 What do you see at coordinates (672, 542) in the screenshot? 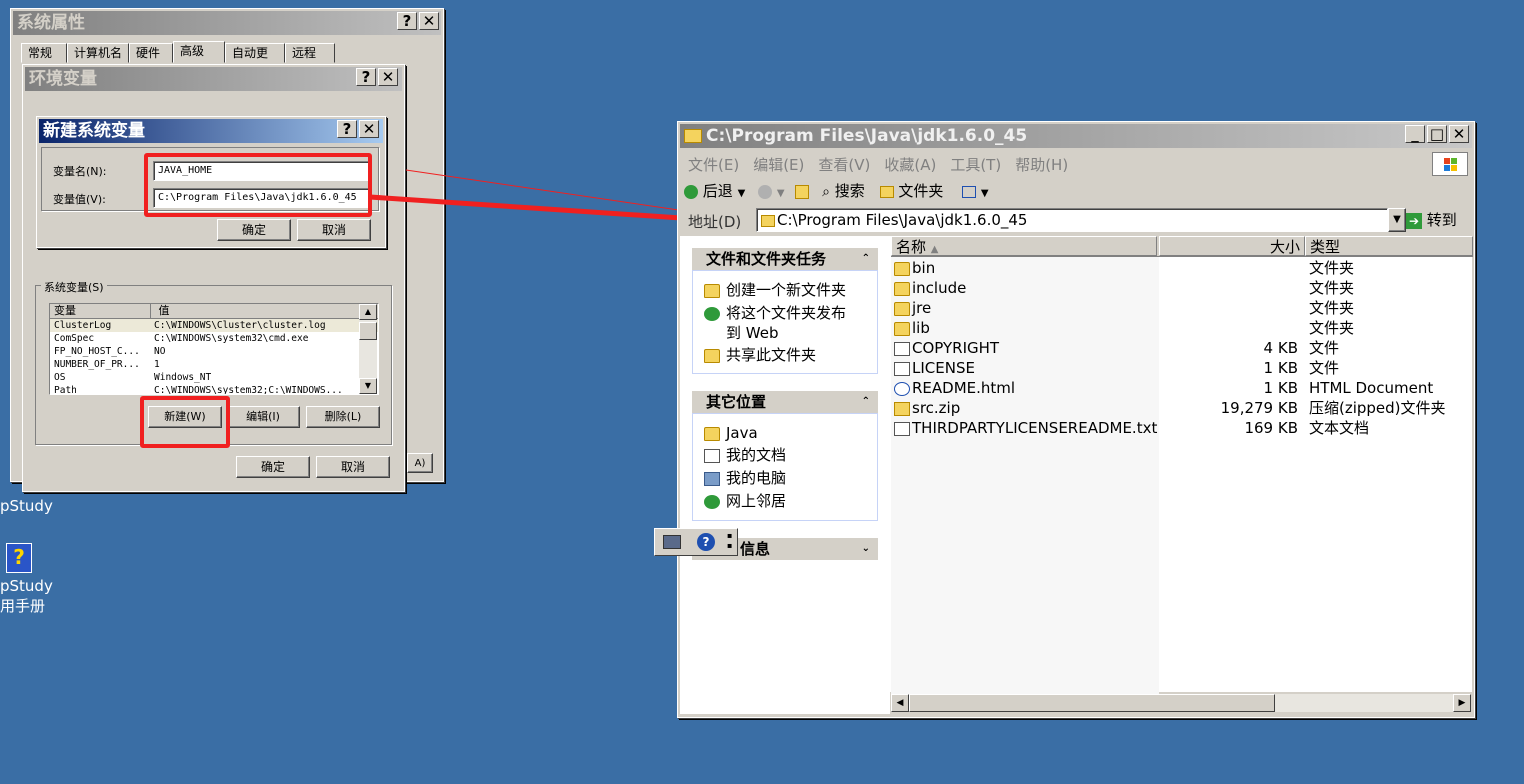
I see `printer-icon` at bounding box center [672, 542].